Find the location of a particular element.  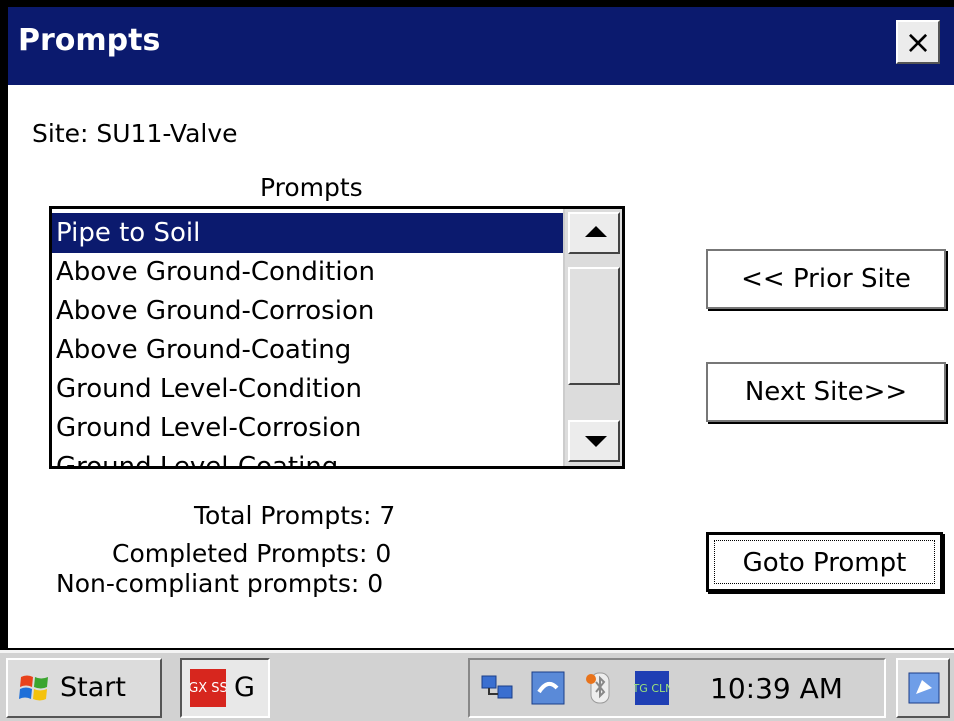

focus-rect is located at coordinates (824, 562).